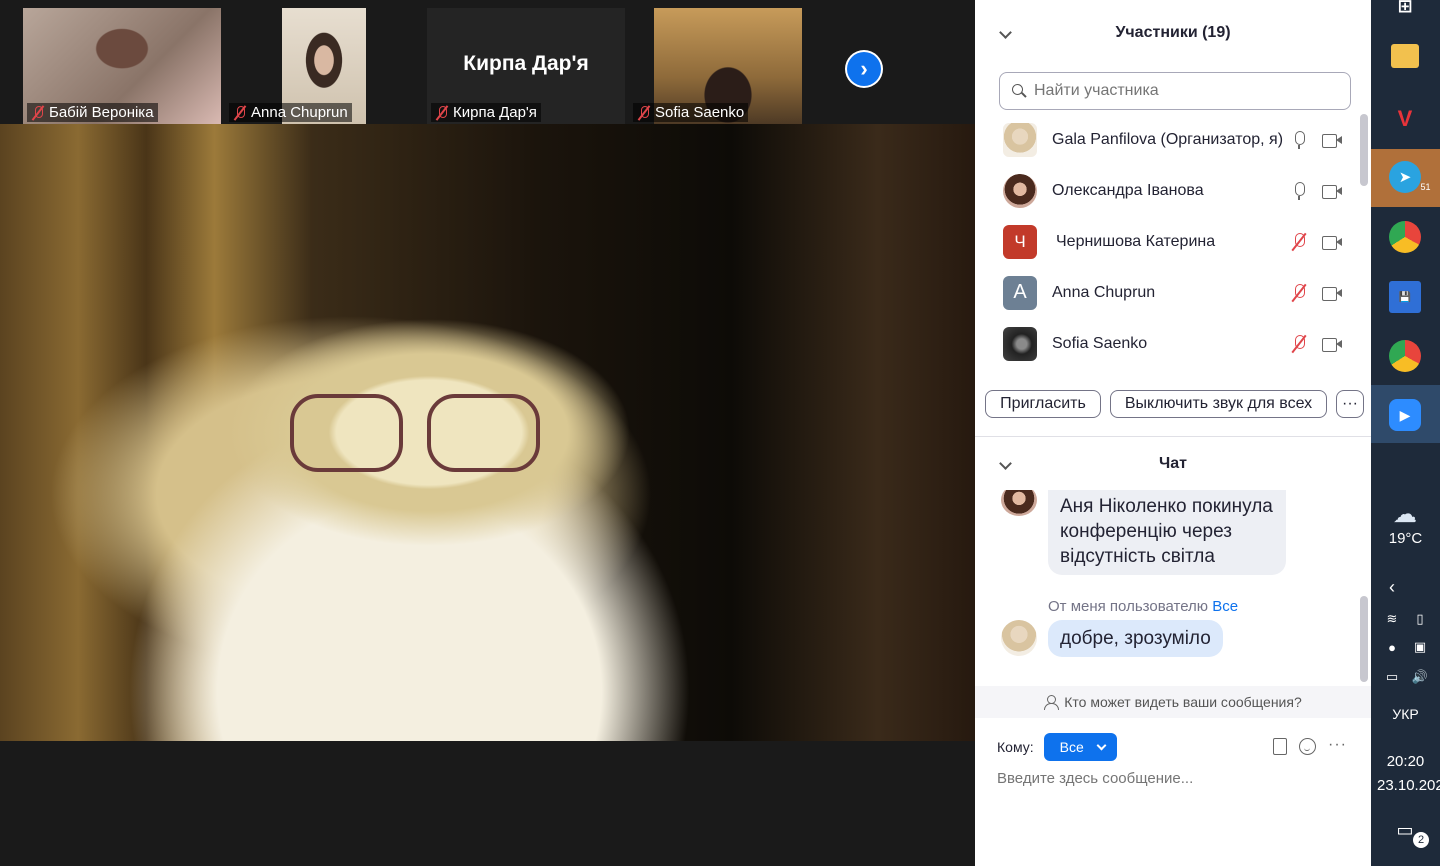  What do you see at coordinates (122, 66) in the screenshot?
I see `thumbnail-babii: Бабій Вероніка` at bounding box center [122, 66].